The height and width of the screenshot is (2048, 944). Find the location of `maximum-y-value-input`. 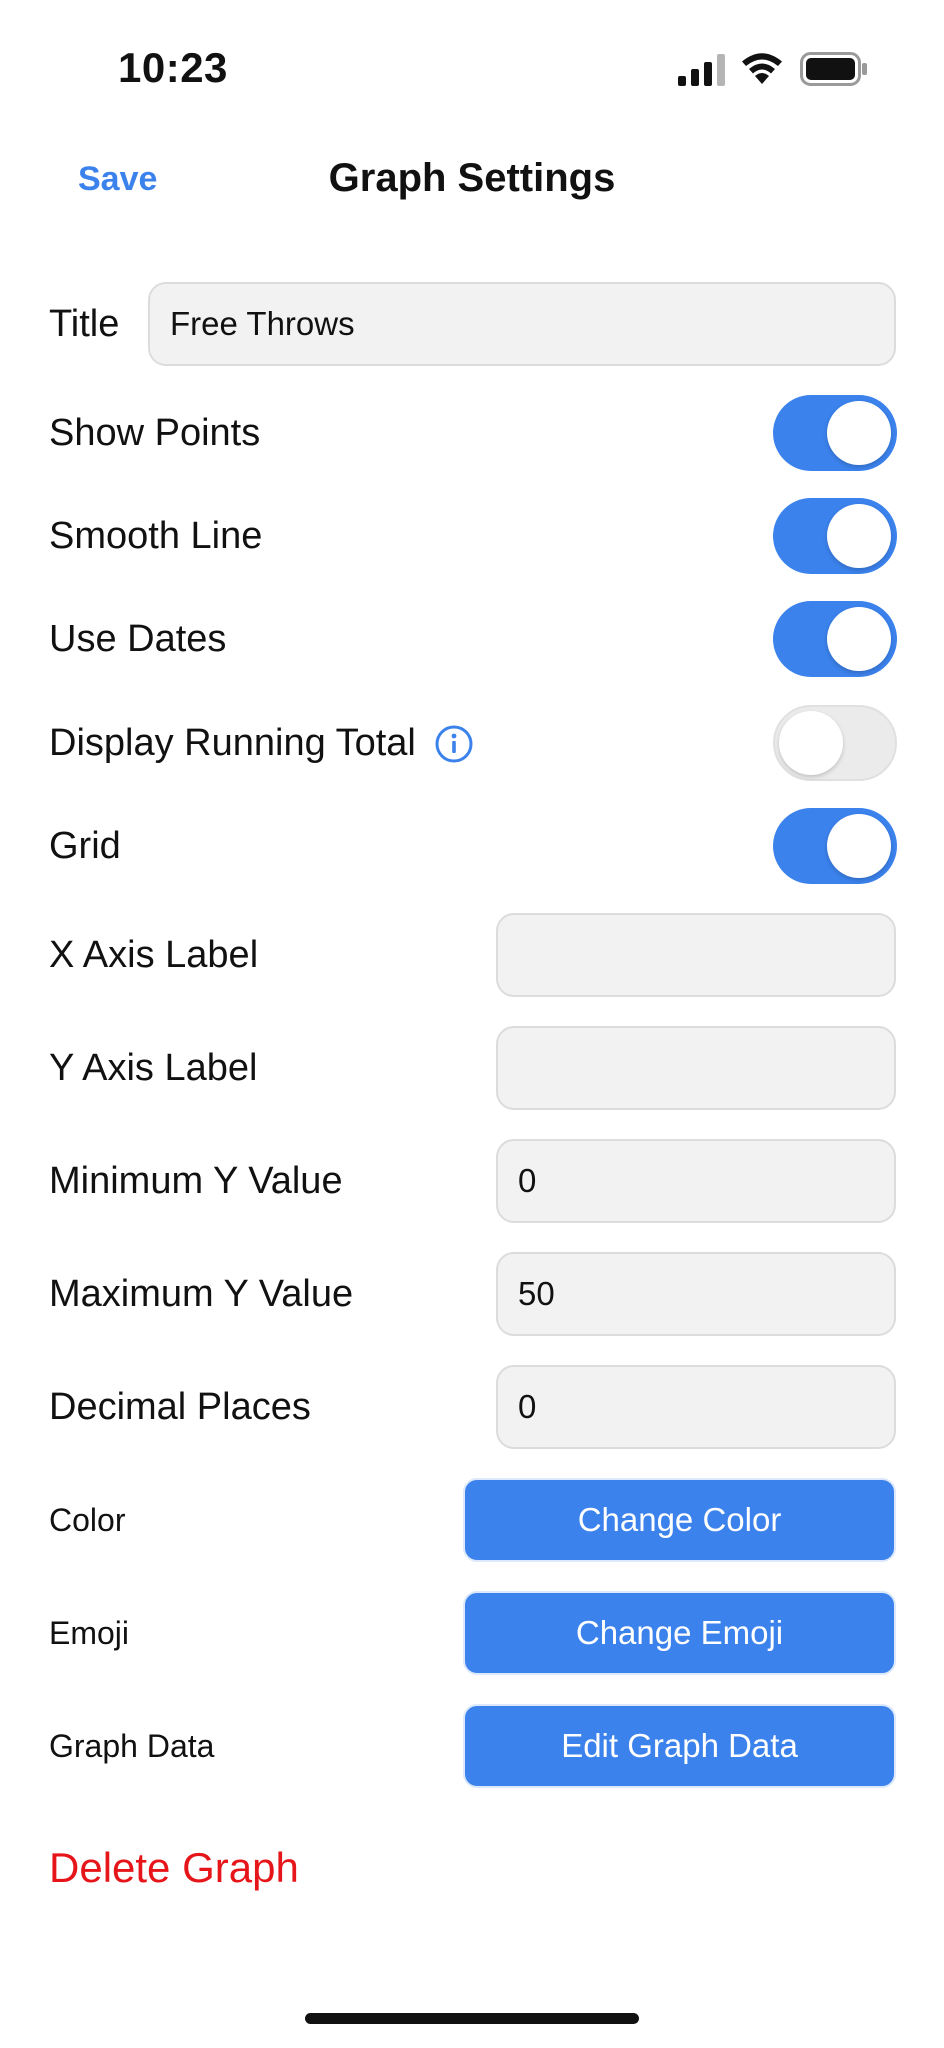

maximum-y-value-input is located at coordinates (696, 1294).